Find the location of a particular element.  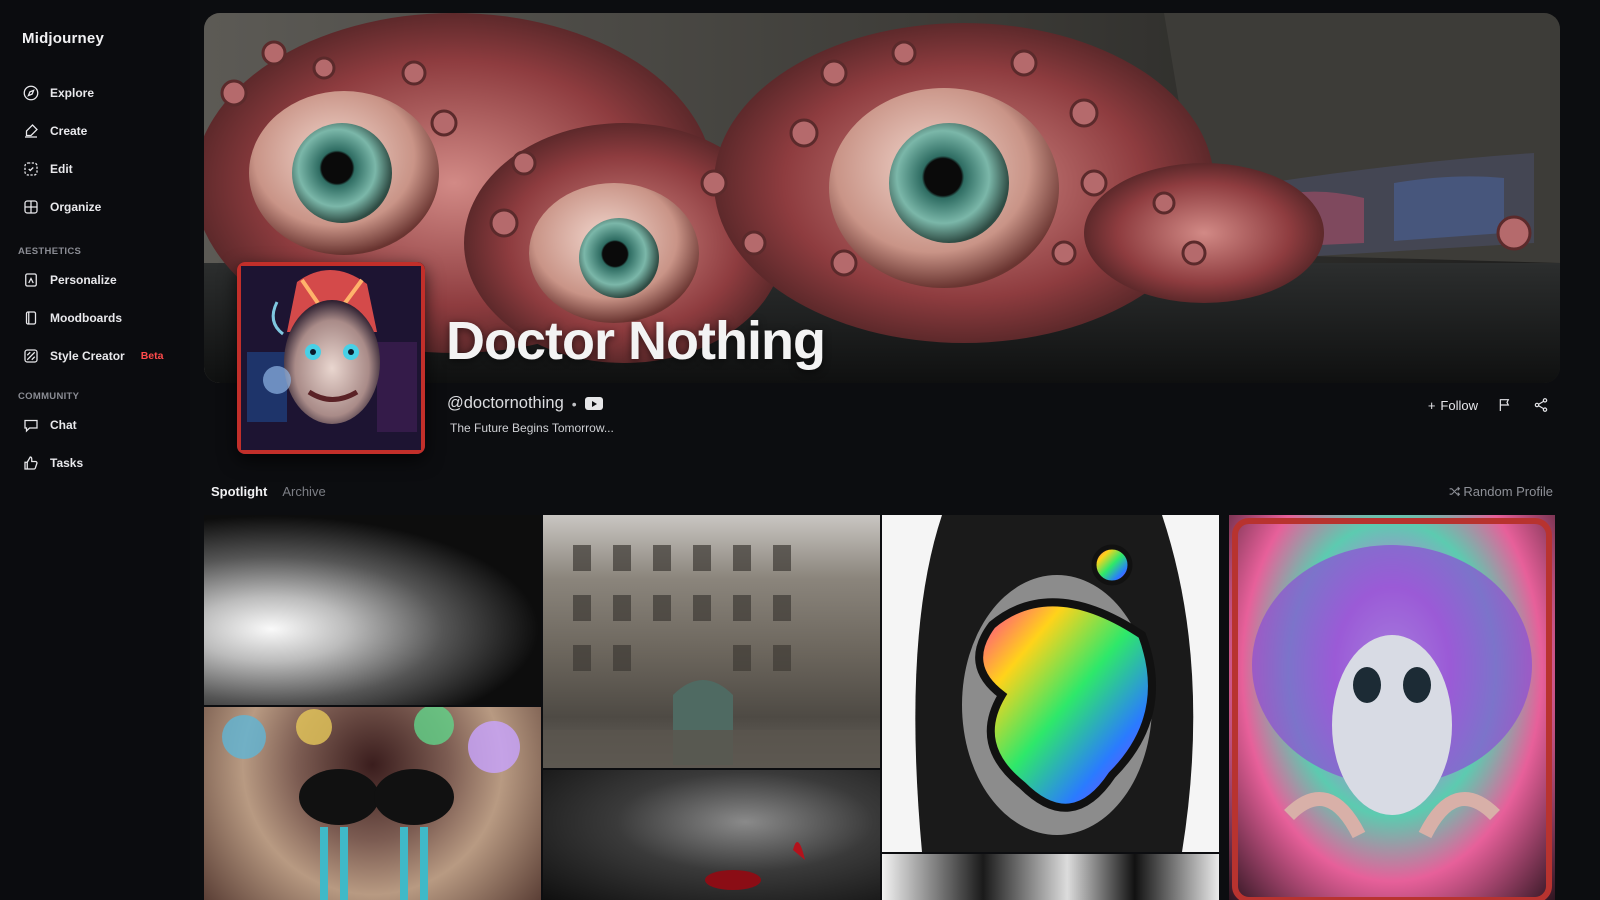

sidebar-item-label: Style Creator is located at coordinates (87, 356).